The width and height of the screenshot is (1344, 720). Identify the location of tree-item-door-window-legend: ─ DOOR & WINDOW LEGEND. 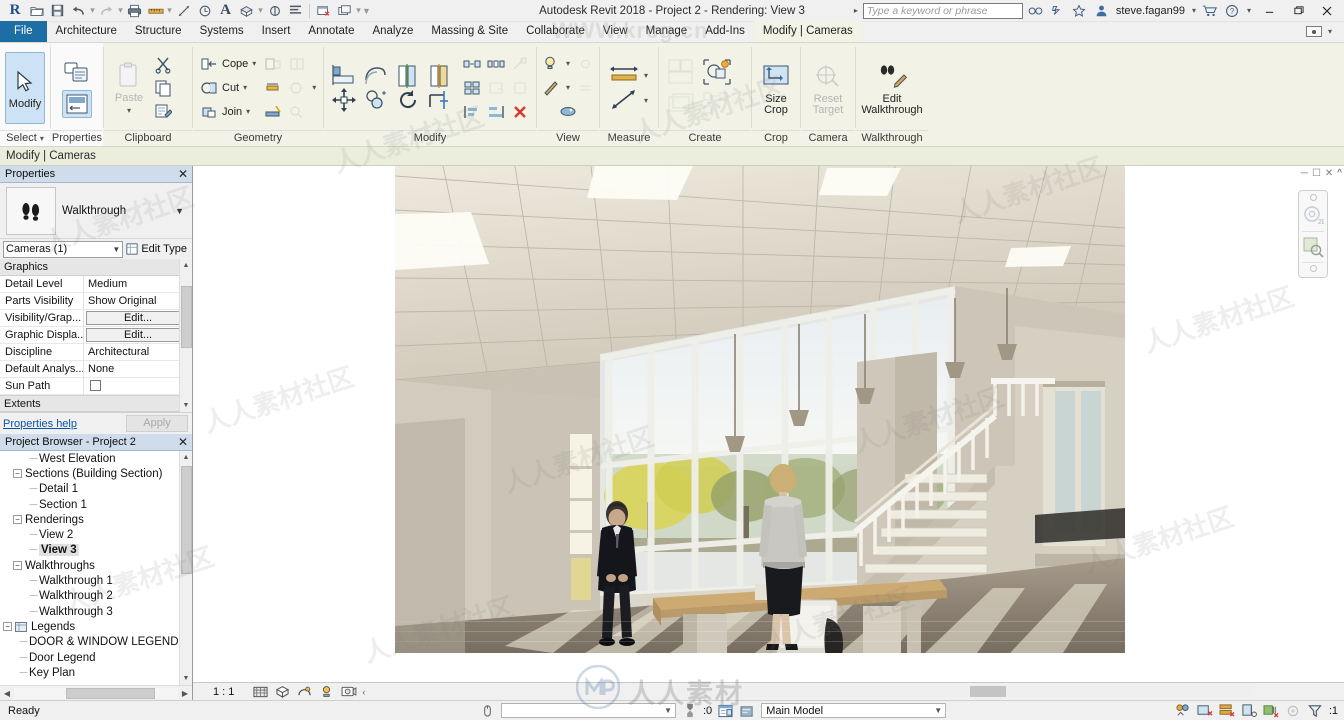
(96, 642).